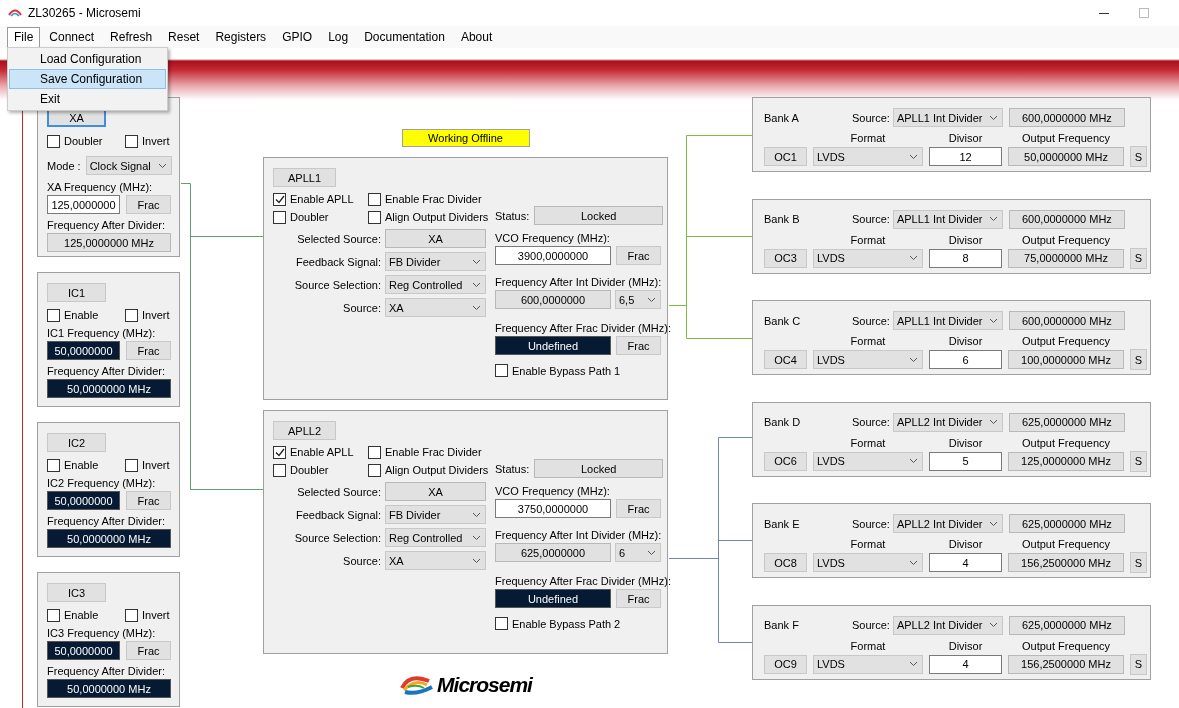 This screenshot has width=1179, height=708. Describe the element at coordinates (553, 299) in the screenshot. I see `int-divider-field: 600,0000000` at that location.